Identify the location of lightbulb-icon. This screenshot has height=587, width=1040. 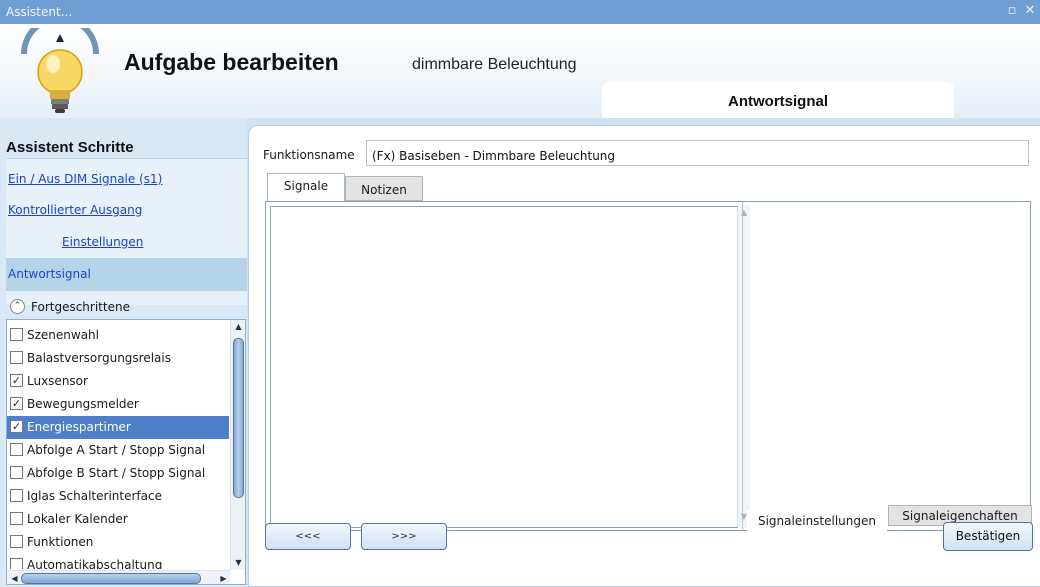
(60, 70).